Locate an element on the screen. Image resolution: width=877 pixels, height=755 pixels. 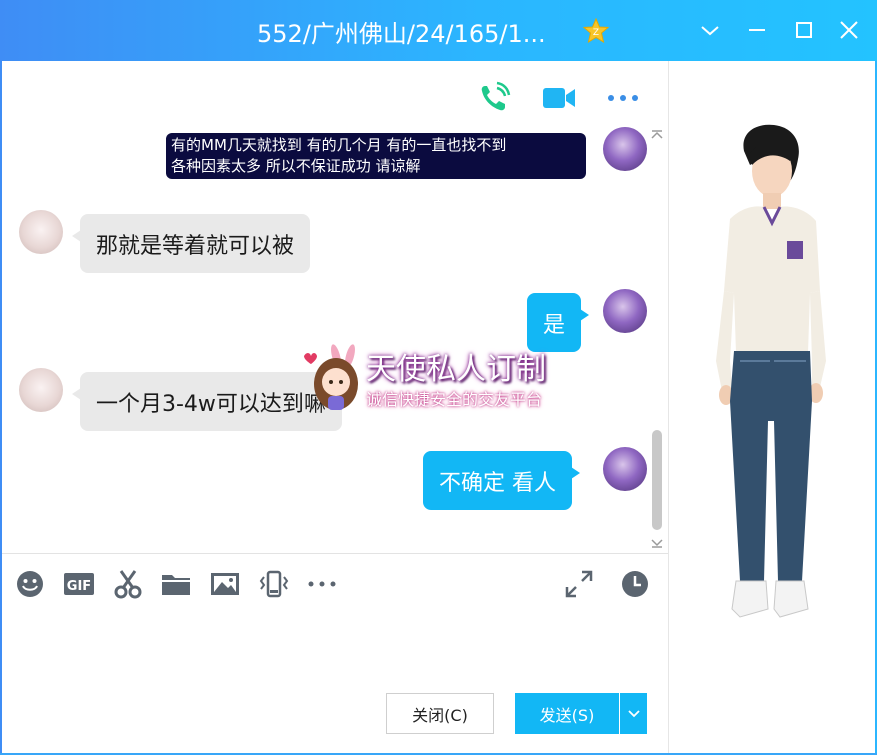
send-button-label: 发送(S) is located at coordinates (567, 715).